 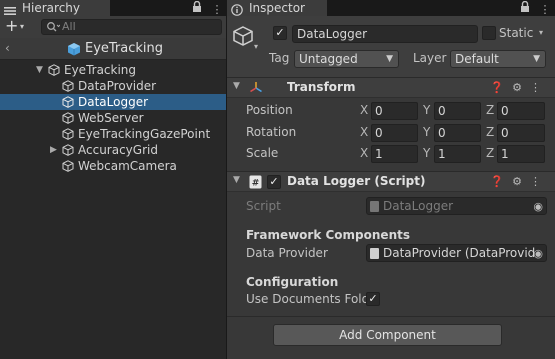 What do you see at coordinates (53, 28) in the screenshot?
I see `search-icon` at bounding box center [53, 28].